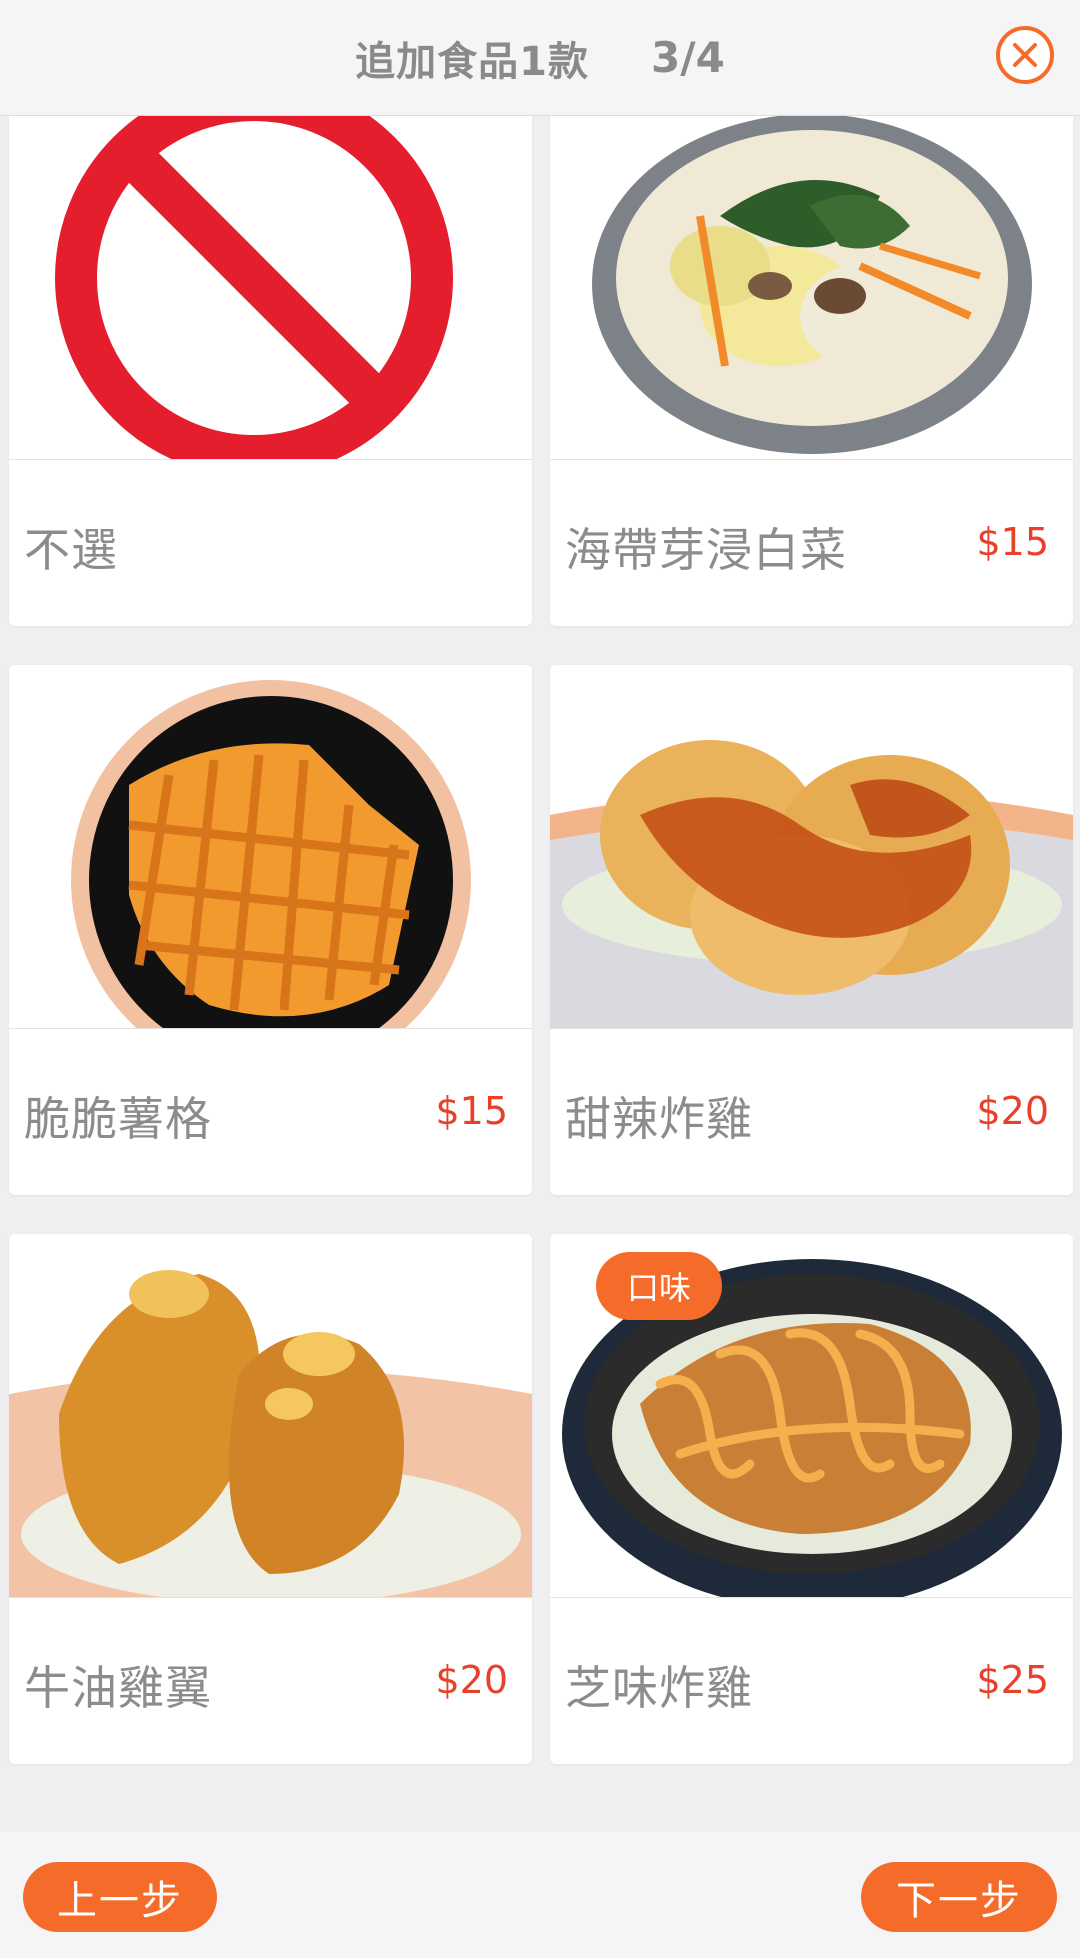 Image resolution: width=1080 pixels, height=1958 pixels. I want to click on header-bar: 追加食品1款 3/4, so click(540, 58).